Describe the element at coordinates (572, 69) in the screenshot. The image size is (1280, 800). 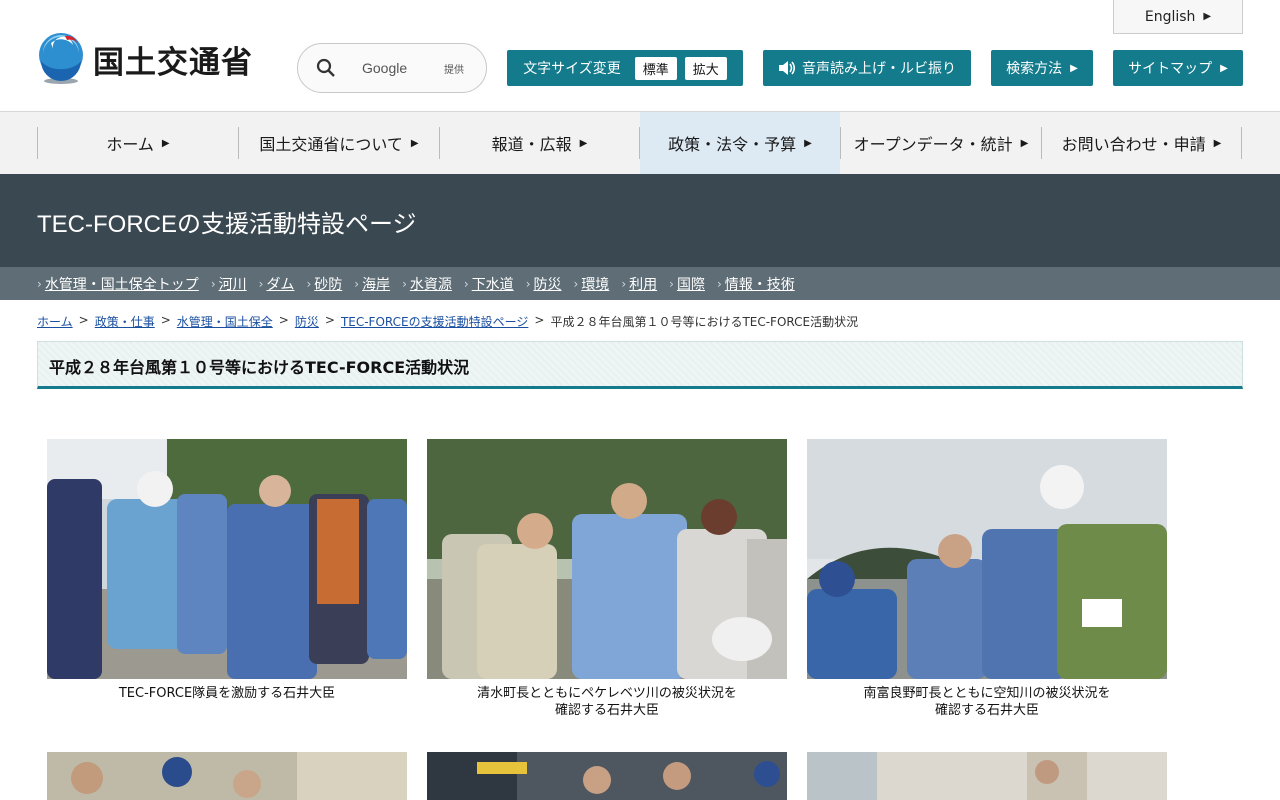
I see `font-size-label: 文字サイズ変更` at that location.